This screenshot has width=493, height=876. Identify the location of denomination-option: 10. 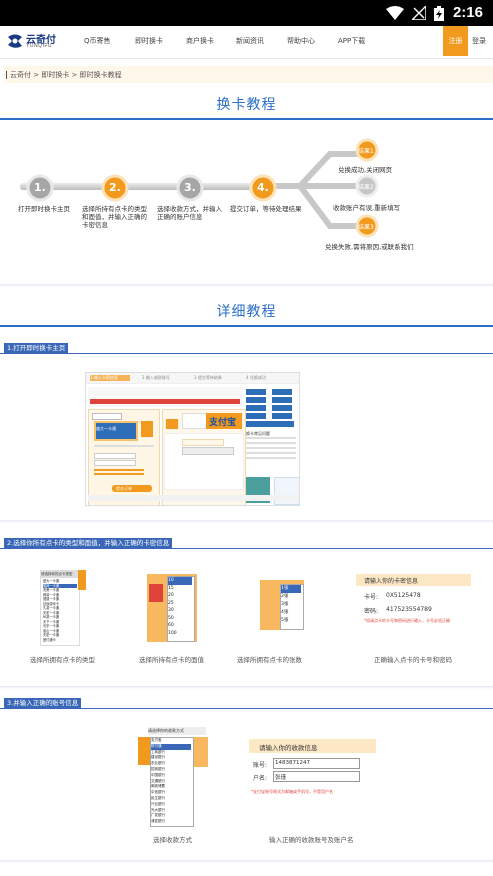
(180, 581).